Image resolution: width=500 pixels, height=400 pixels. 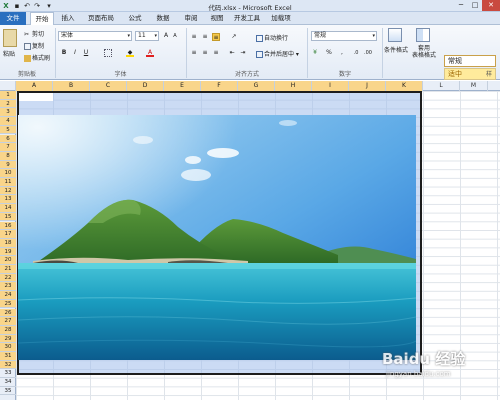 I want to click on format-painter-button: 格式刷, so click(x=37, y=57).